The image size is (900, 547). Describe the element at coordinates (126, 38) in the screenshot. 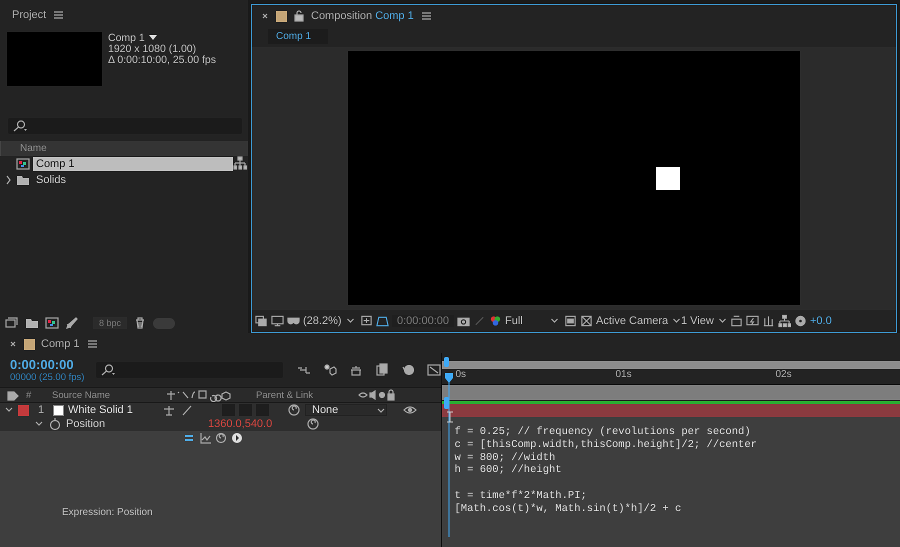

I see `comp-name: Comp 1` at that location.